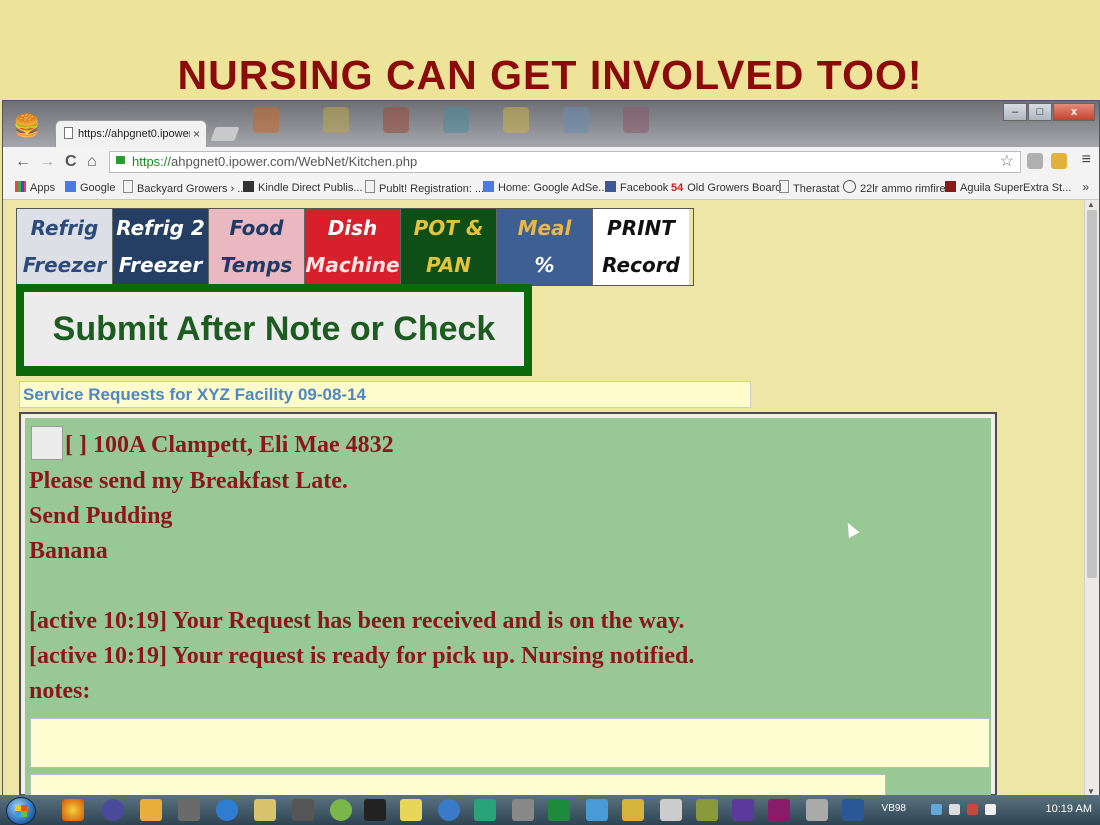 Image resolution: width=1100 pixels, height=825 pixels. Describe the element at coordinates (849, 186) in the screenshot. I see `target-icon` at that location.